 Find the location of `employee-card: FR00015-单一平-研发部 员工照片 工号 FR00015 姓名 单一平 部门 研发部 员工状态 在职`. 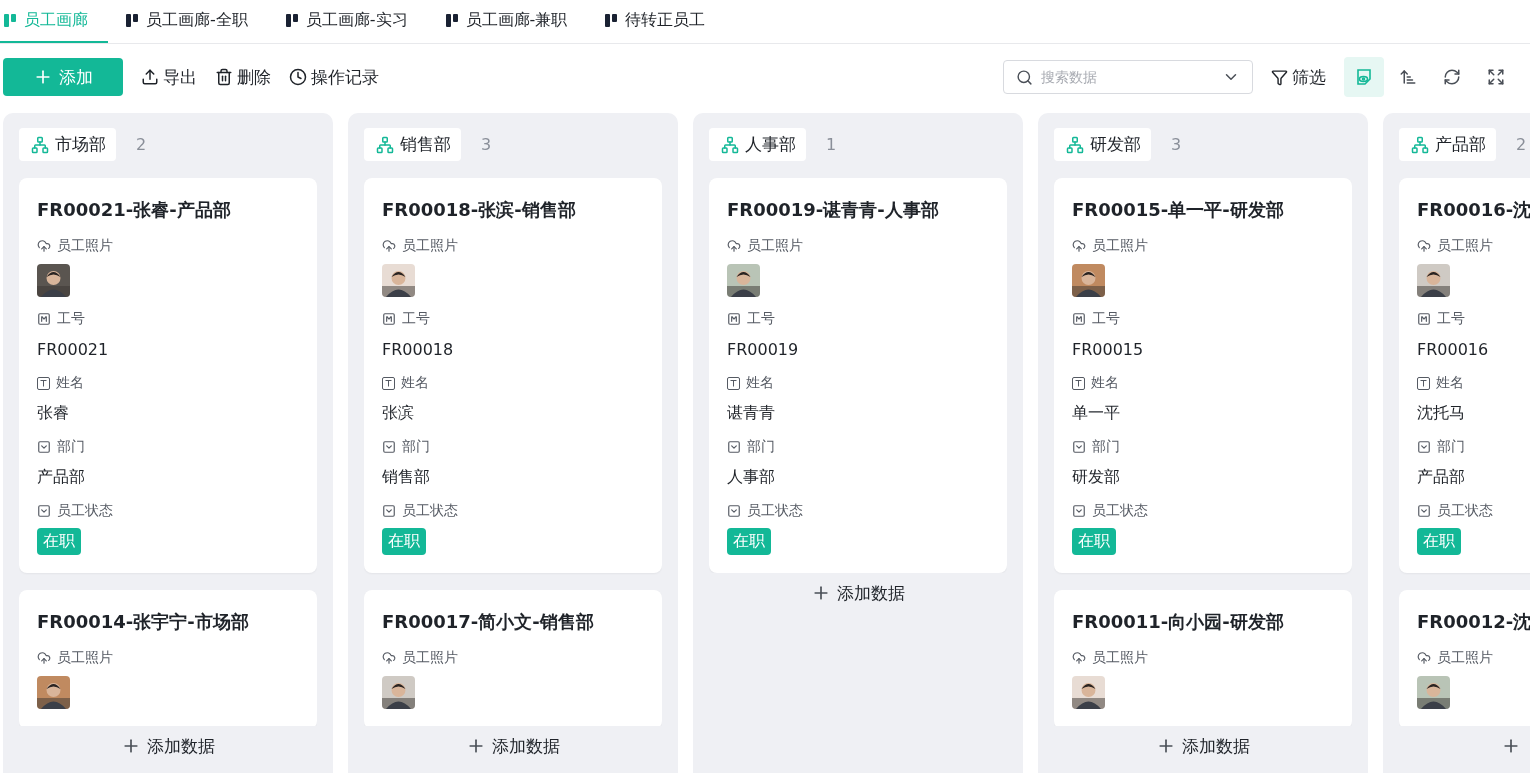

employee-card: FR00015-单一平-研发部 员工照片 工号 FR00015 姓名 单一平 部门 研发部 员工状态 在职 is located at coordinates (1203, 375).